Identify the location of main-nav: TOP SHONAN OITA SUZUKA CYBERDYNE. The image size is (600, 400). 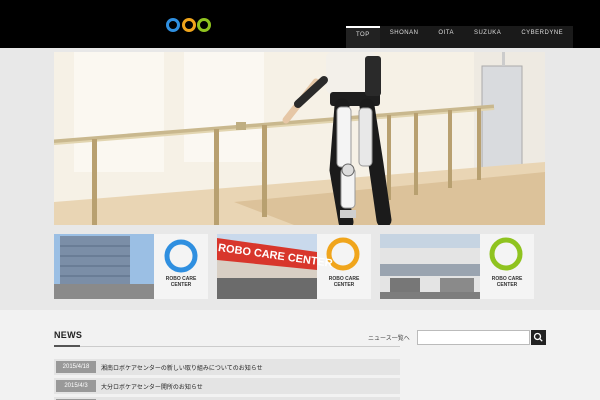
(460, 37).